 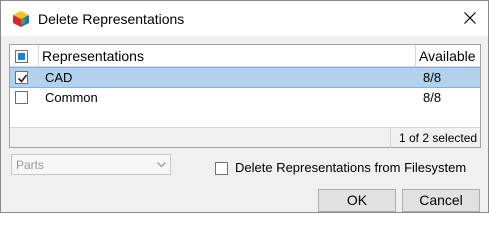 What do you see at coordinates (221, 168) in the screenshot?
I see `delete-from-filesystem-checkbox` at bounding box center [221, 168].